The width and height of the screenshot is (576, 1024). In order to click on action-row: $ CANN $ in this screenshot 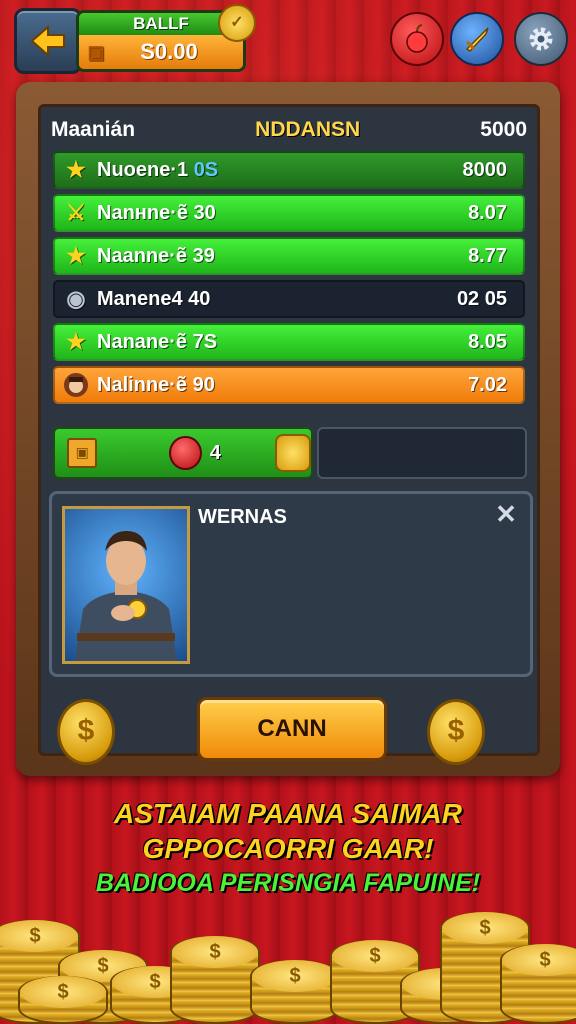, I will do `click(289, 727)`.